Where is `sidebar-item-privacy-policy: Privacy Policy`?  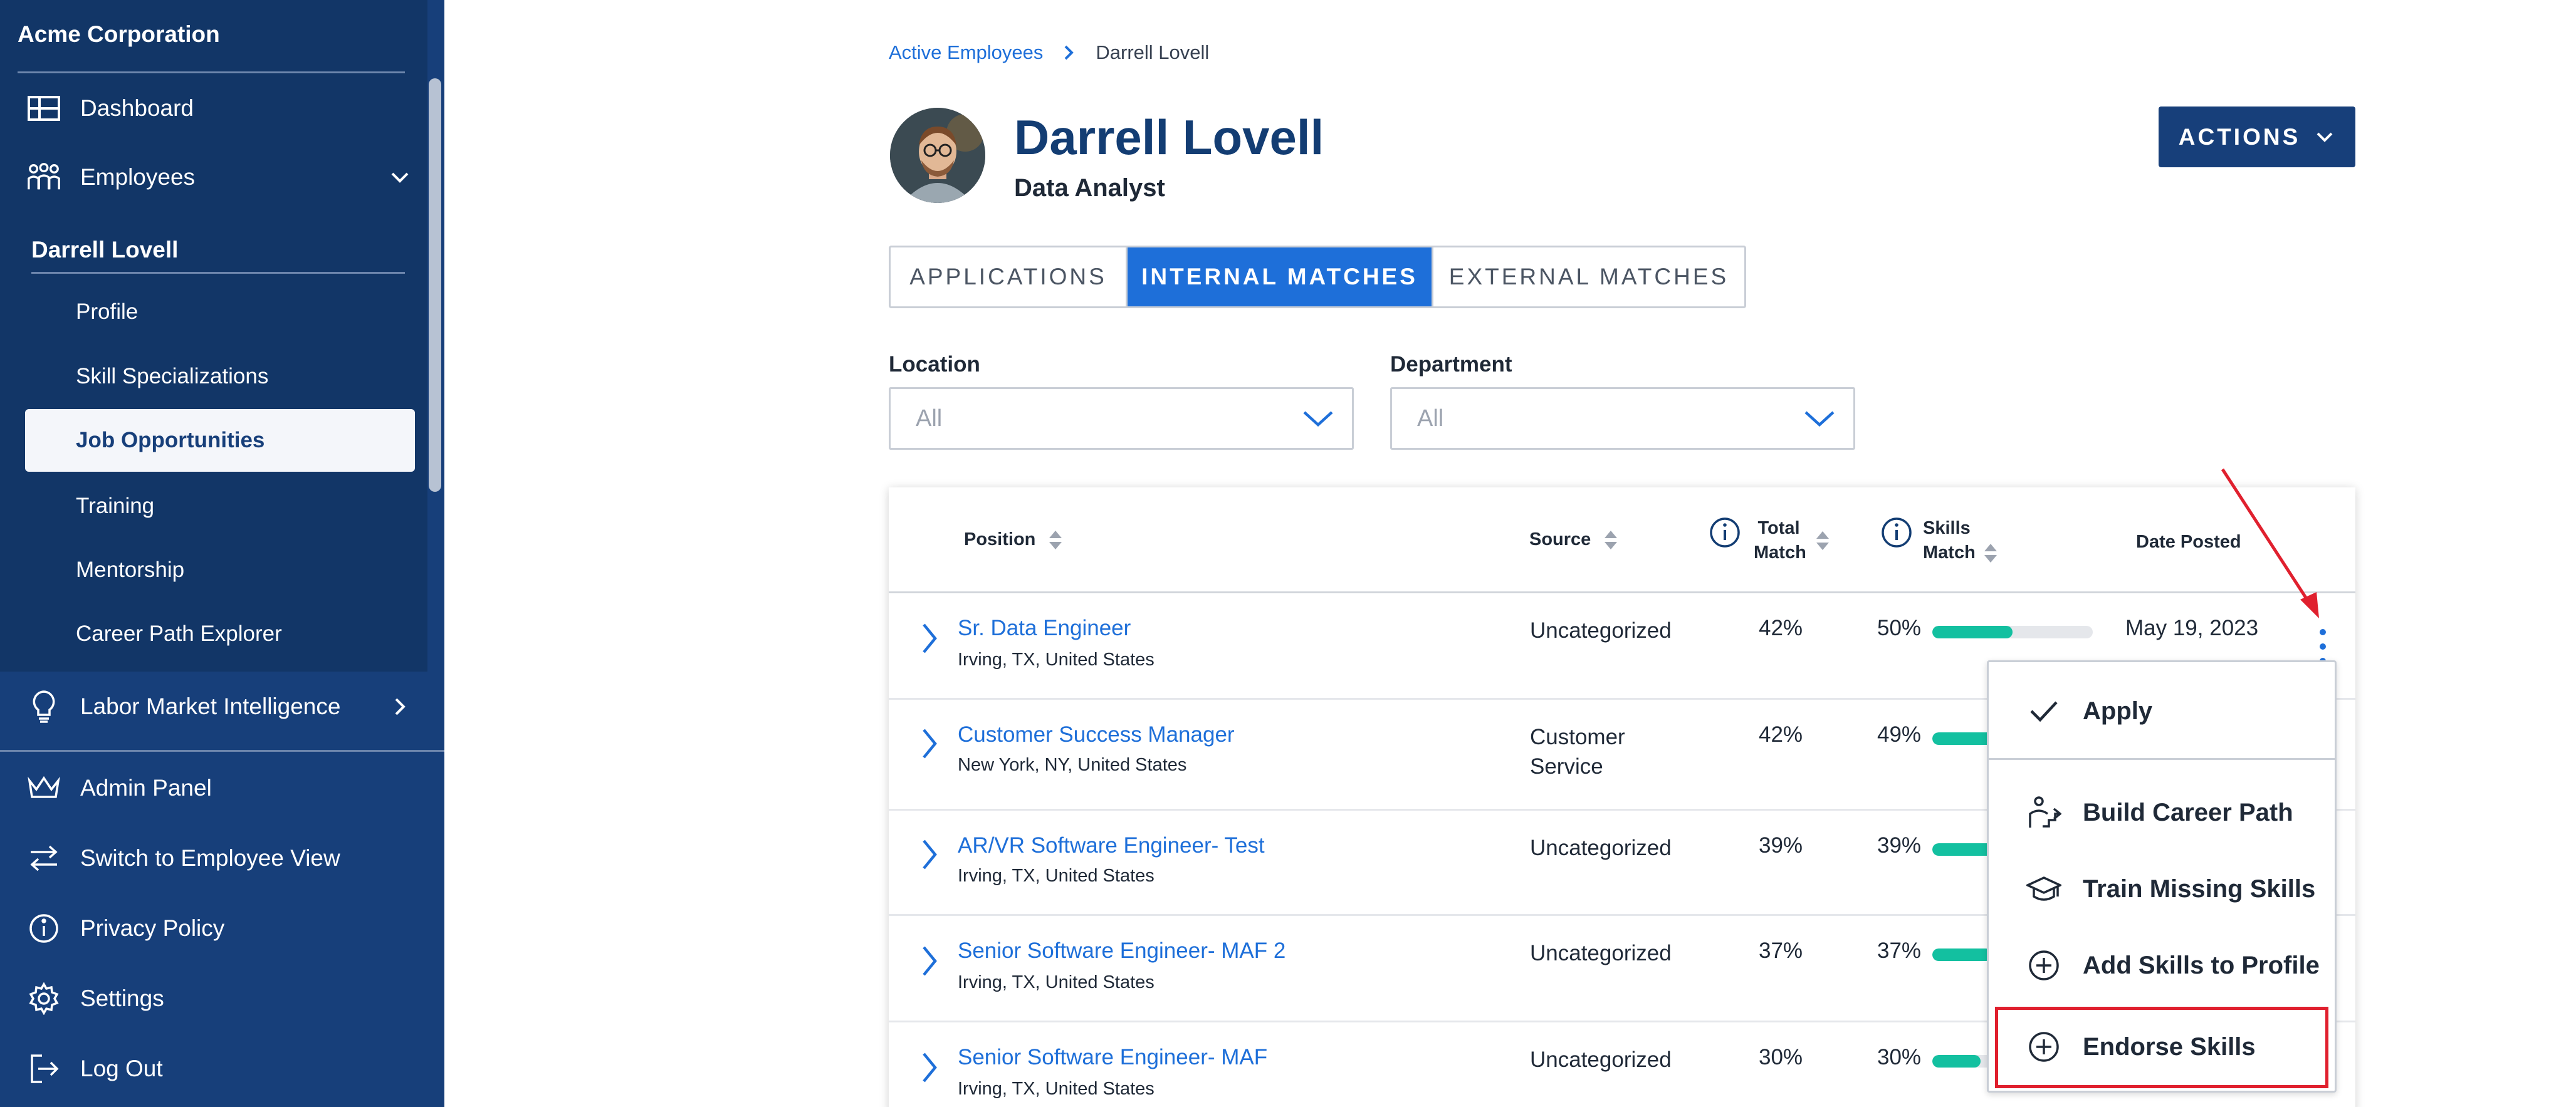
sidebar-item-privacy-policy: Privacy Policy is located at coordinates (213, 928).